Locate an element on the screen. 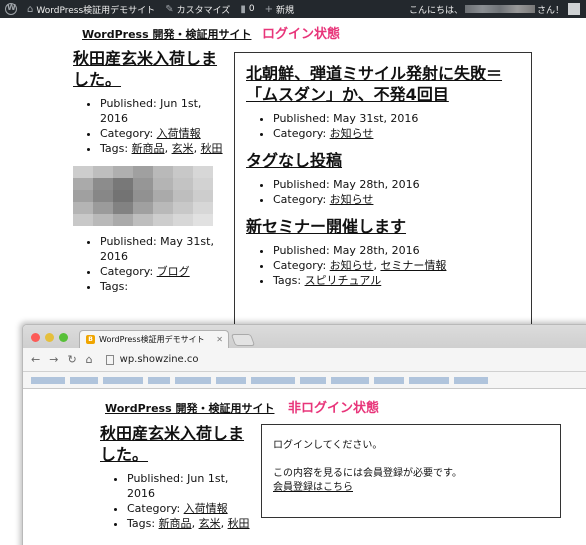  browser-toolbar: ← → ↻ ⌂ wp.showzine.co is located at coordinates (304, 360).